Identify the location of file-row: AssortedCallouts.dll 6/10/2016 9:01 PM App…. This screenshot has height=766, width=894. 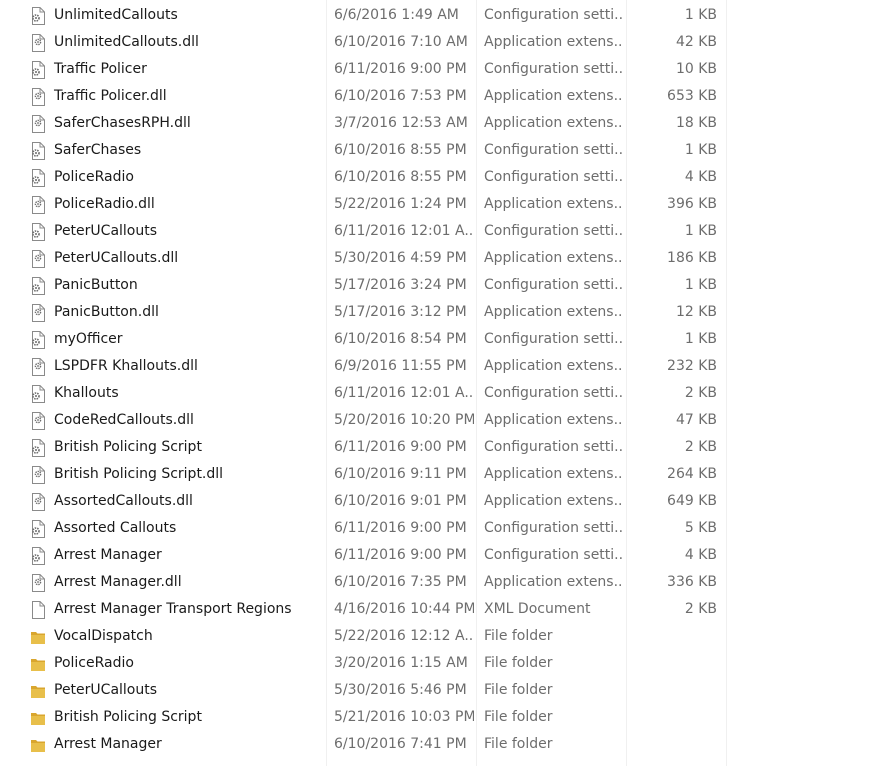
(447, 501).